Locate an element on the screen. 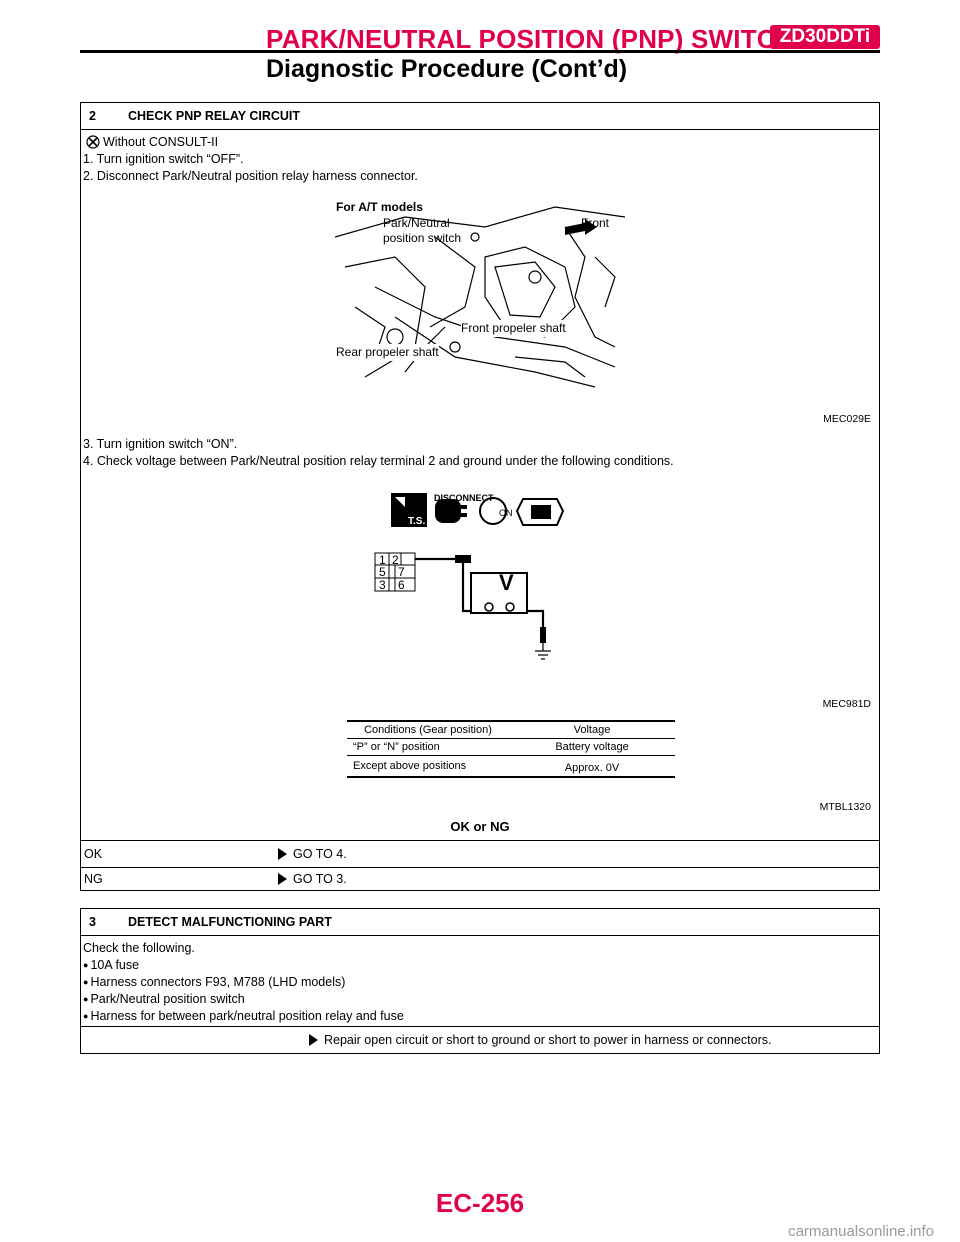 The image size is (960, 1242). header-rule is located at coordinates (480, 51).